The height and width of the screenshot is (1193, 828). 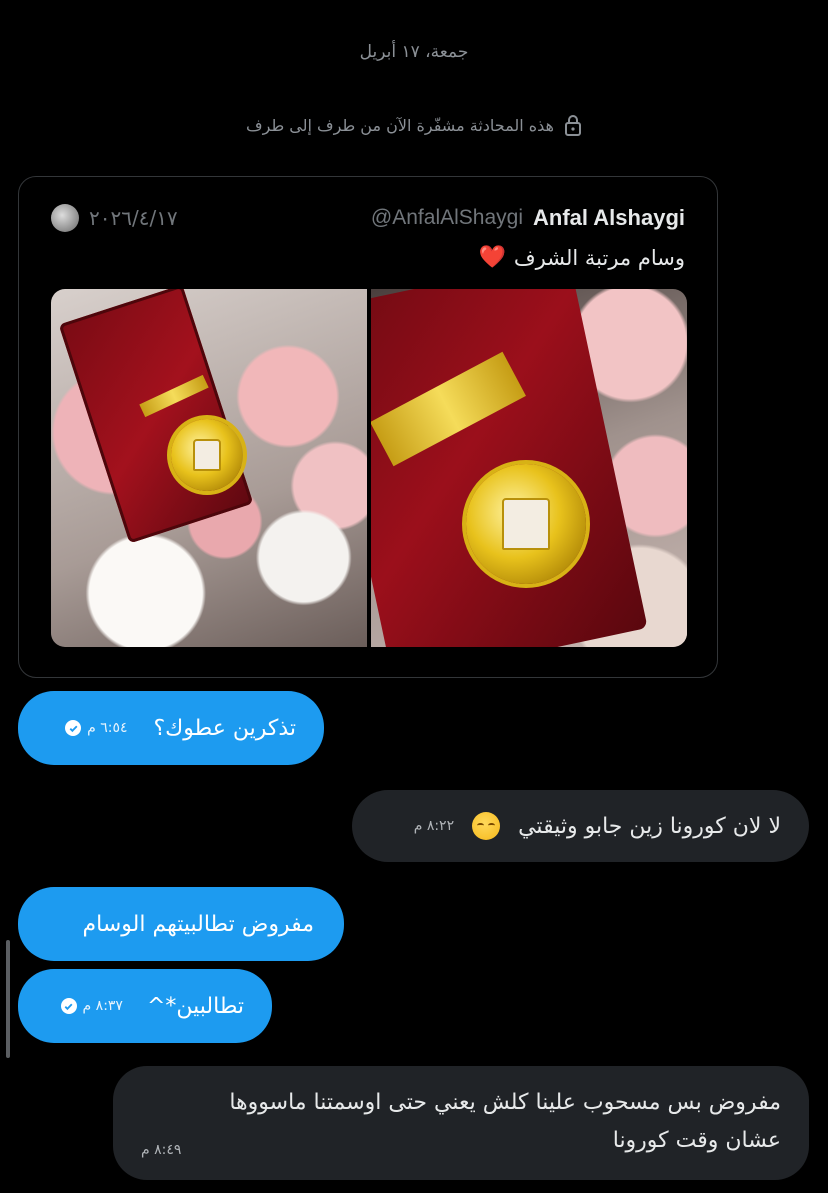 I want to click on tweet-text: وسام مرتبة الشرف ❤️, so click(x=582, y=257).